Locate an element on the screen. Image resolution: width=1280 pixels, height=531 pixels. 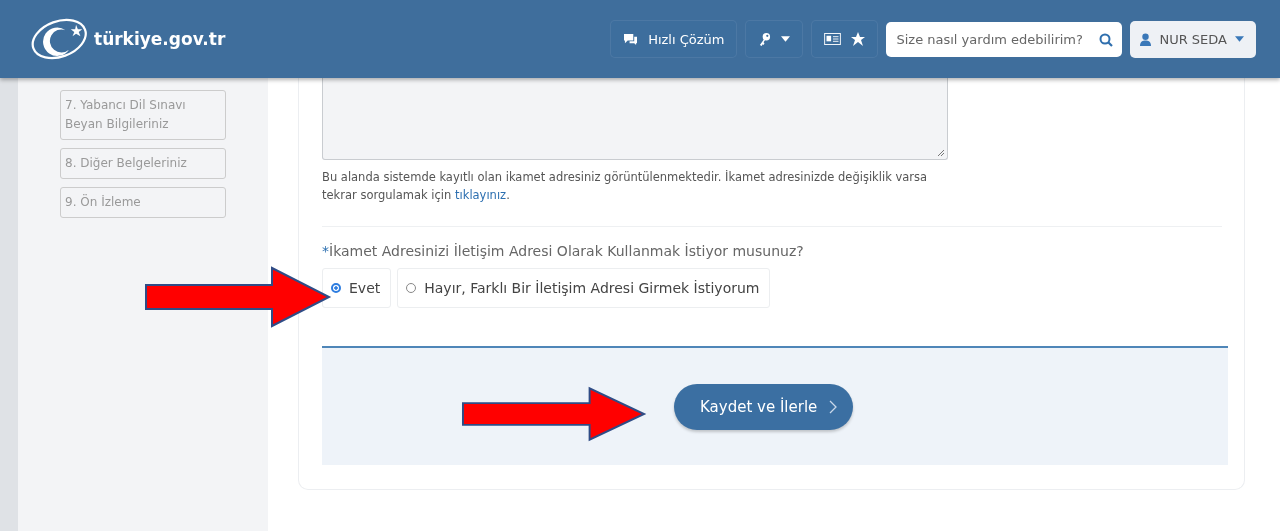
radio-button is located at coordinates (336, 288).